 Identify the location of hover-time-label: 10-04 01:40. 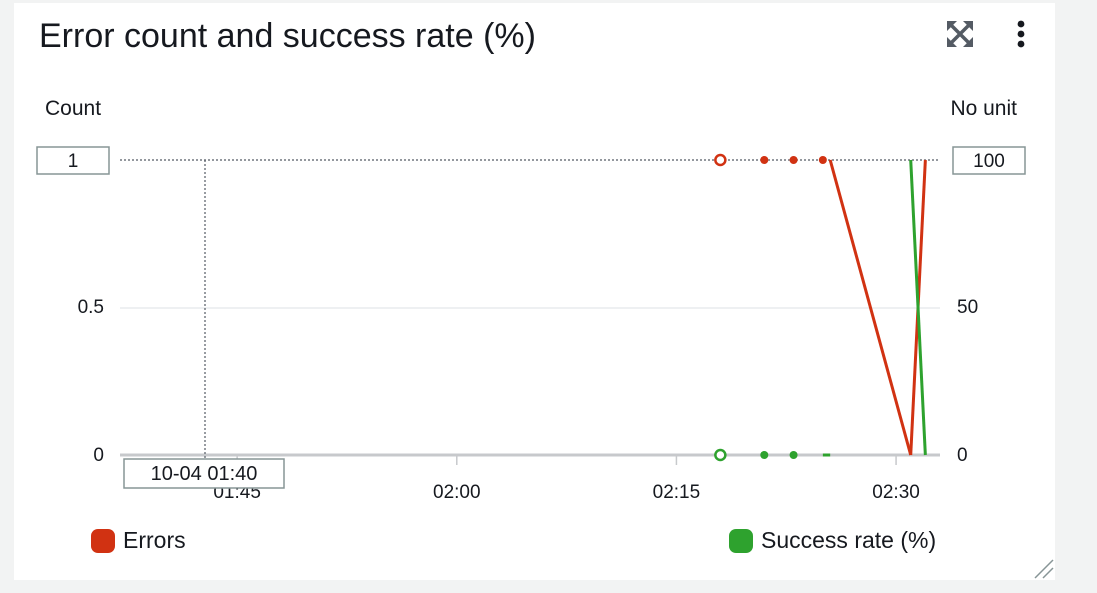
(204, 474).